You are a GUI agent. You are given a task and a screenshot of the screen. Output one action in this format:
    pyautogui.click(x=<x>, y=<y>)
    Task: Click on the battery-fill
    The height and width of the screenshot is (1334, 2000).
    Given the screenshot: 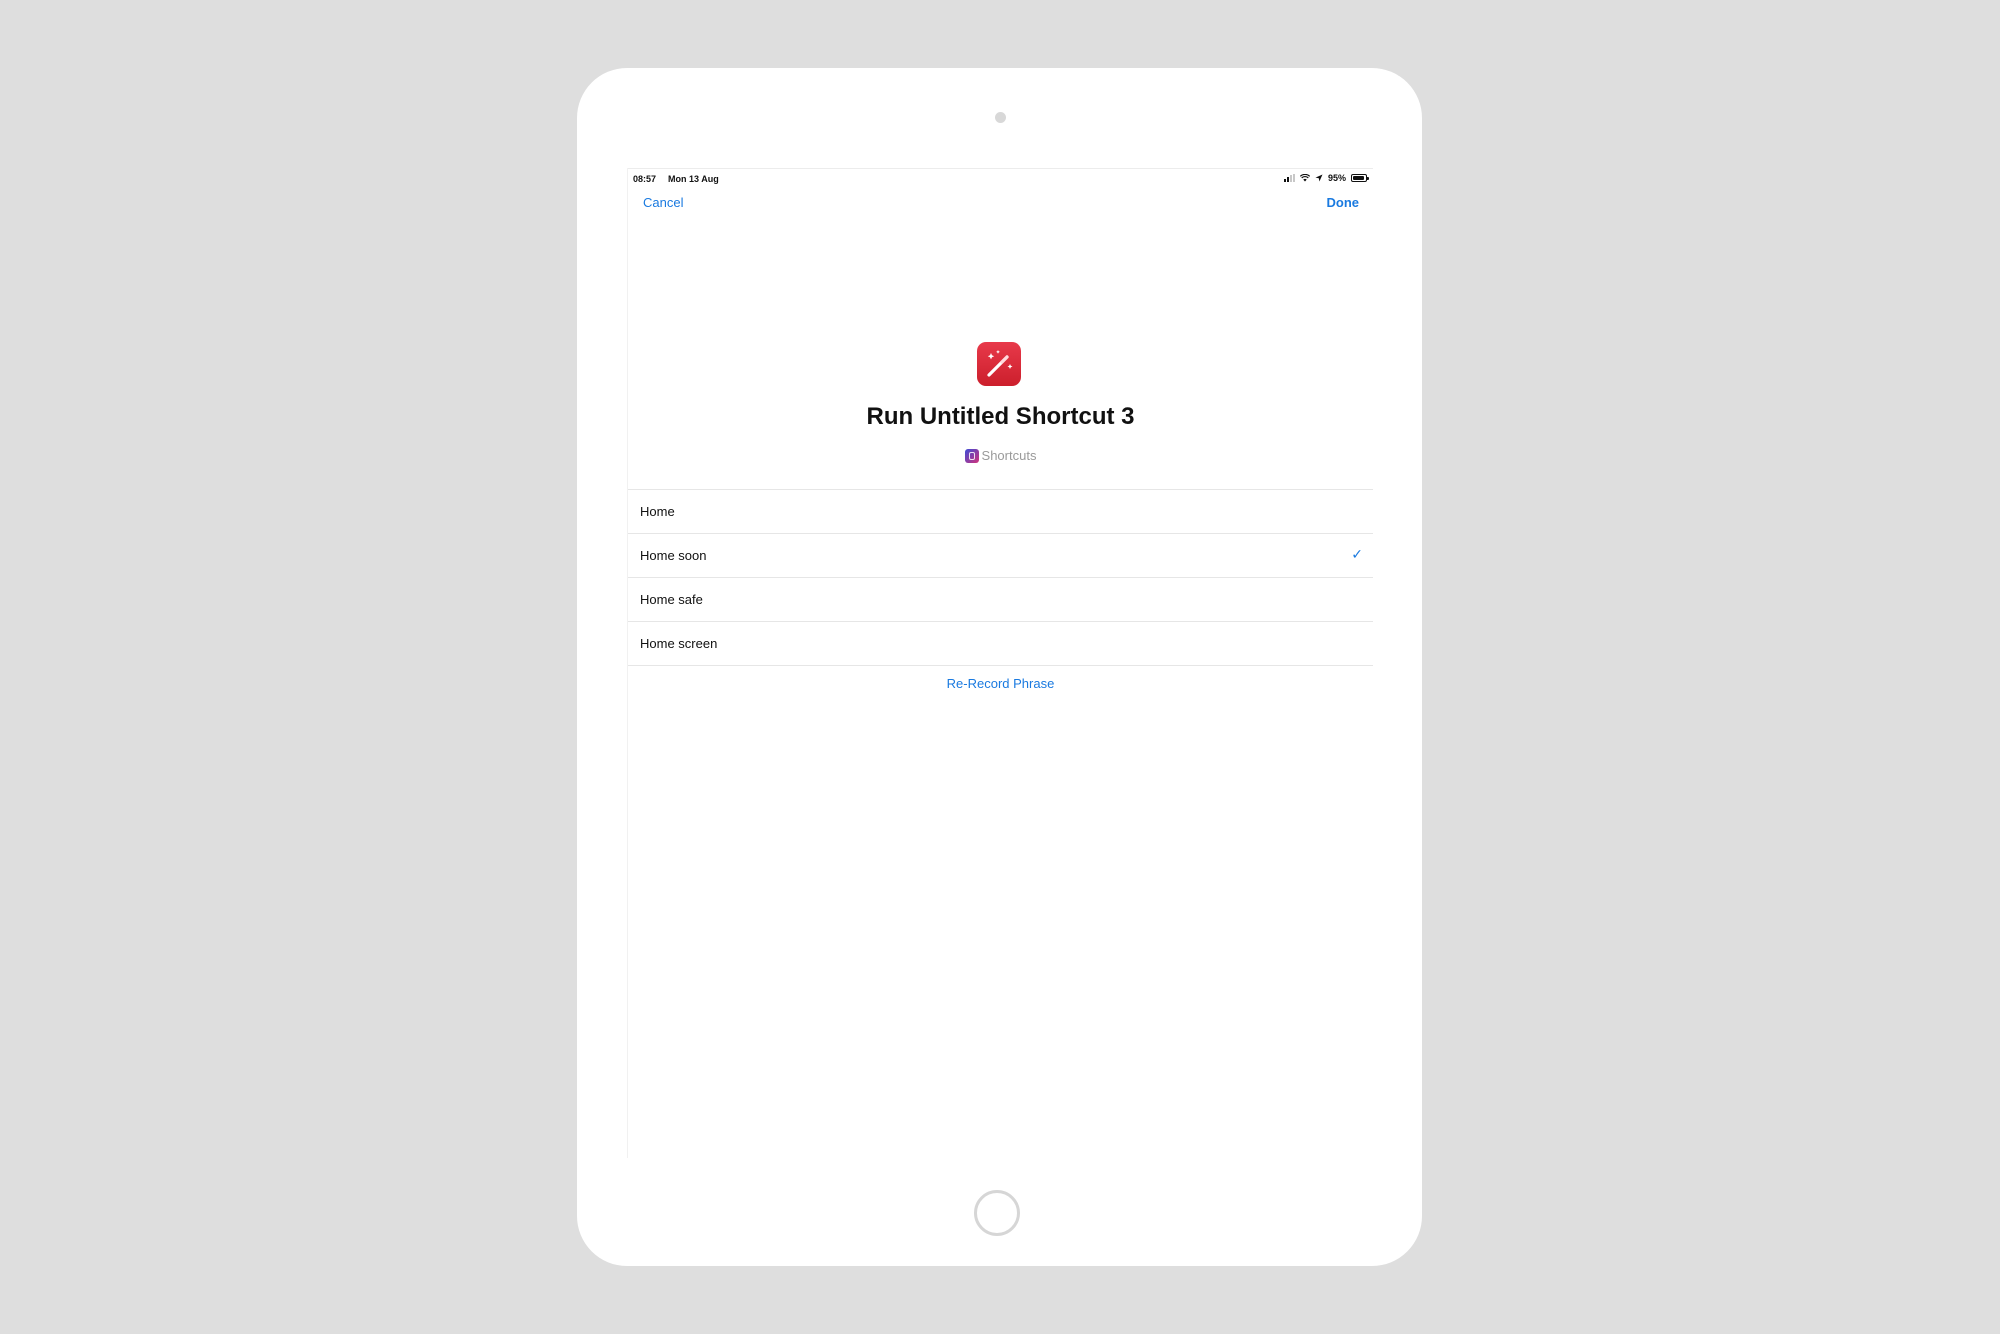 What is the action you would take?
    pyautogui.click(x=1359, y=178)
    